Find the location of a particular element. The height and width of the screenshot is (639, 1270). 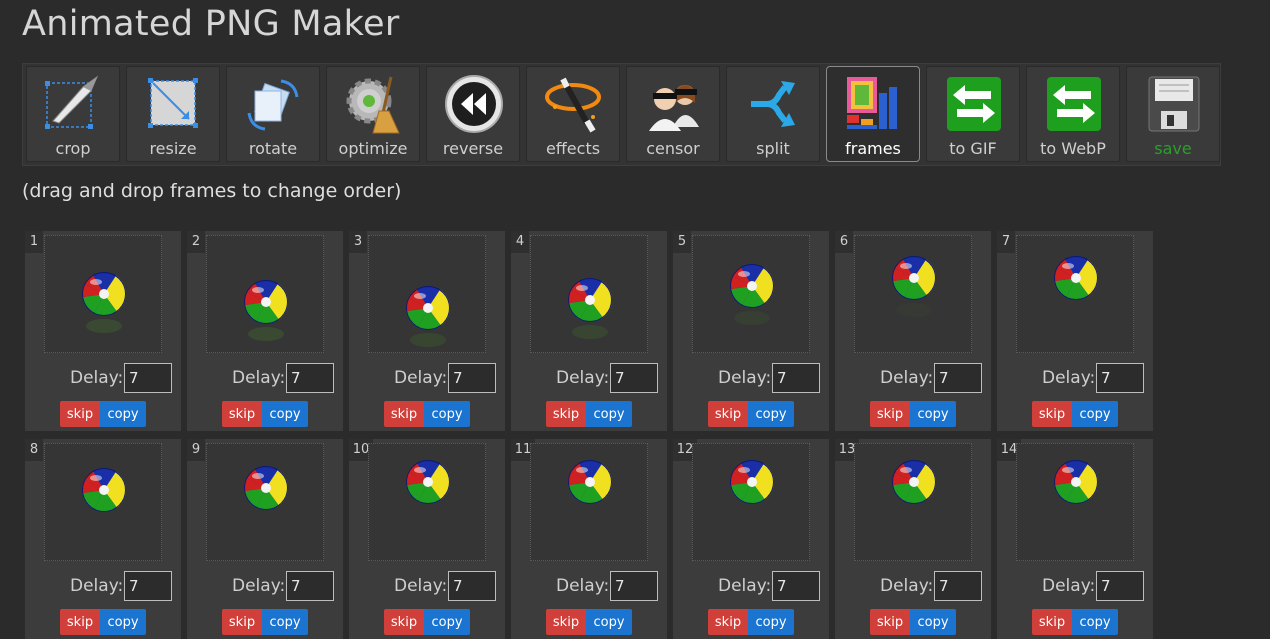

to-webp-label: to WebP is located at coordinates (1073, 148).